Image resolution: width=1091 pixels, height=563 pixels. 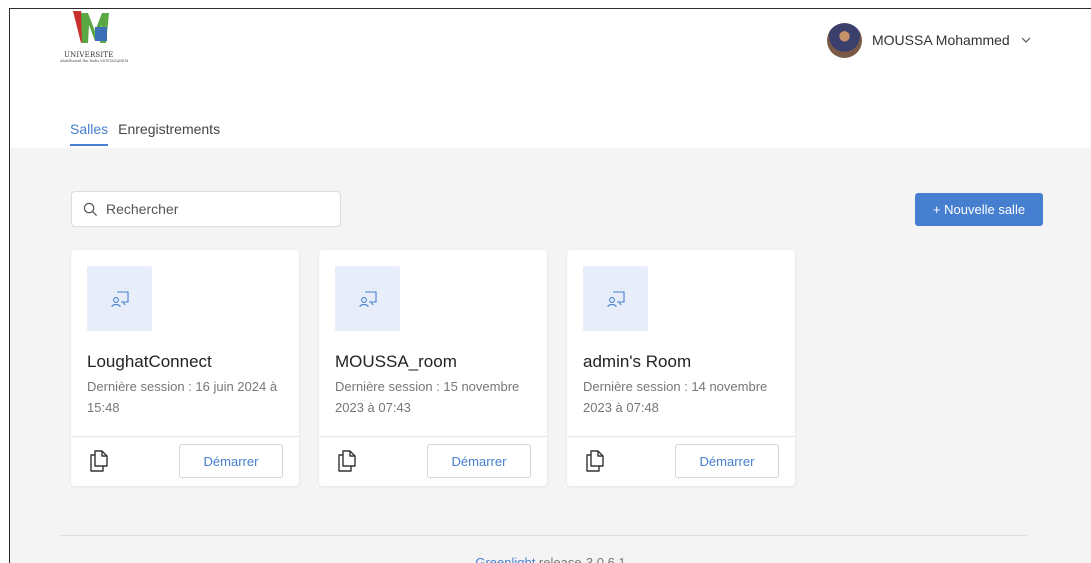 I want to click on tab-enregistrements: Enregistrements, so click(x=169, y=133).